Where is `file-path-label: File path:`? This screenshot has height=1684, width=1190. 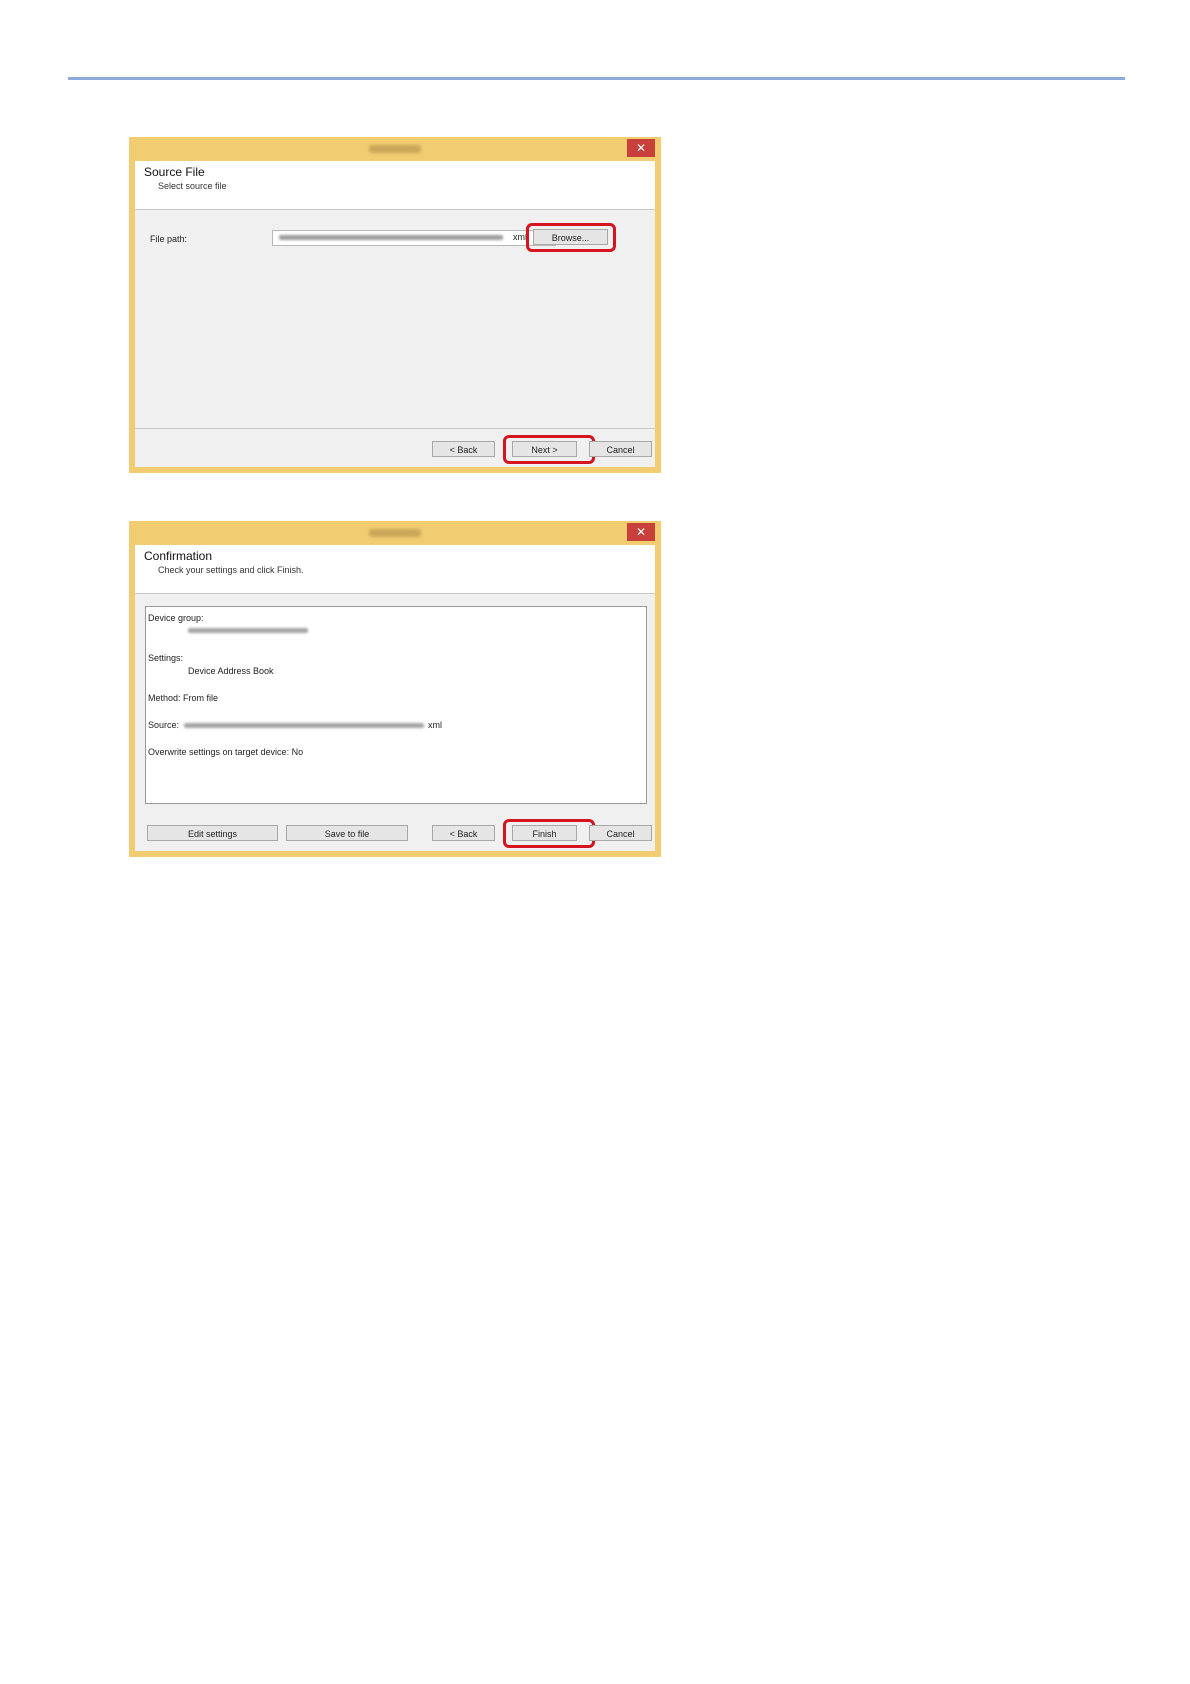 file-path-label: File path: is located at coordinates (169, 239).